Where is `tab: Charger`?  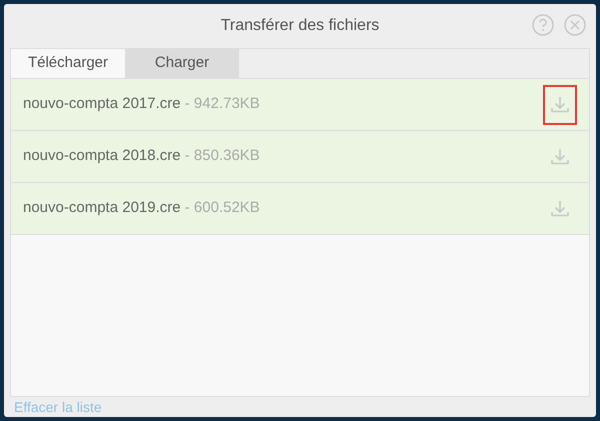 tab: Charger is located at coordinates (182, 63).